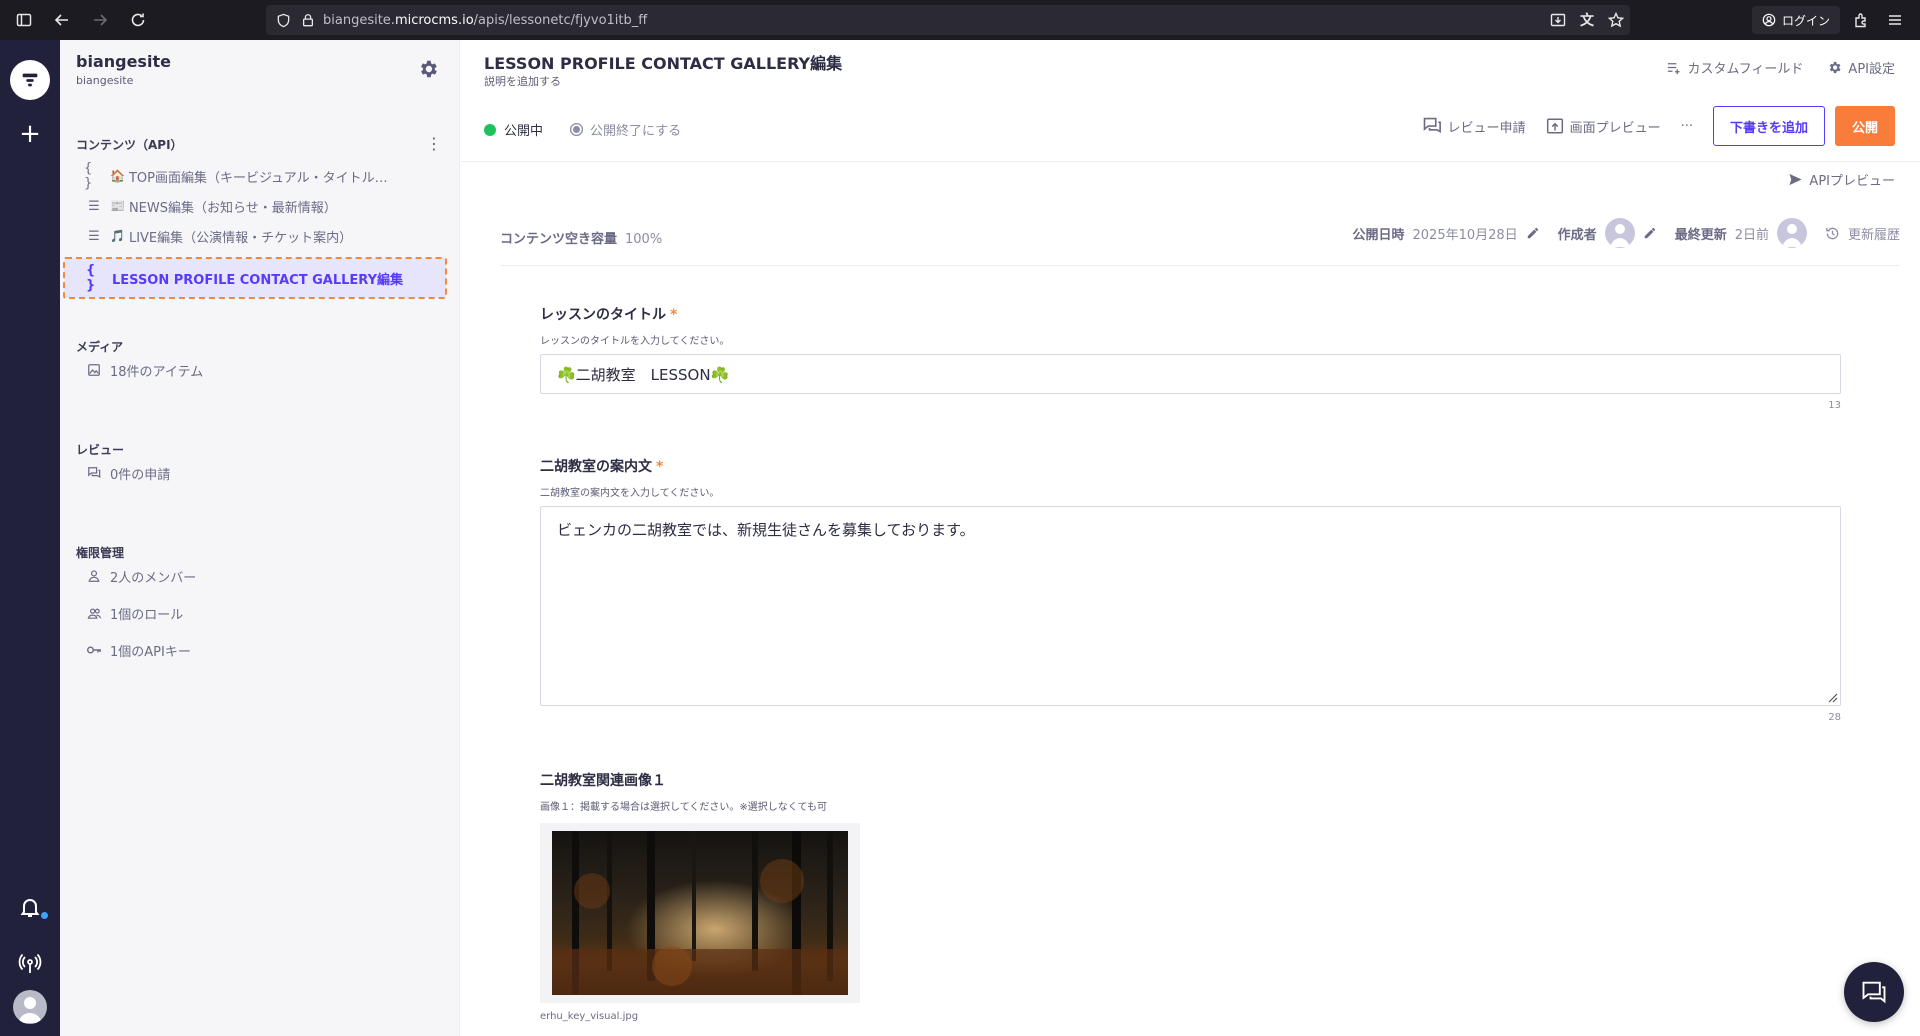  Describe the element at coordinates (1687, 126) in the screenshot. I see `more-options-icon: ···` at that location.